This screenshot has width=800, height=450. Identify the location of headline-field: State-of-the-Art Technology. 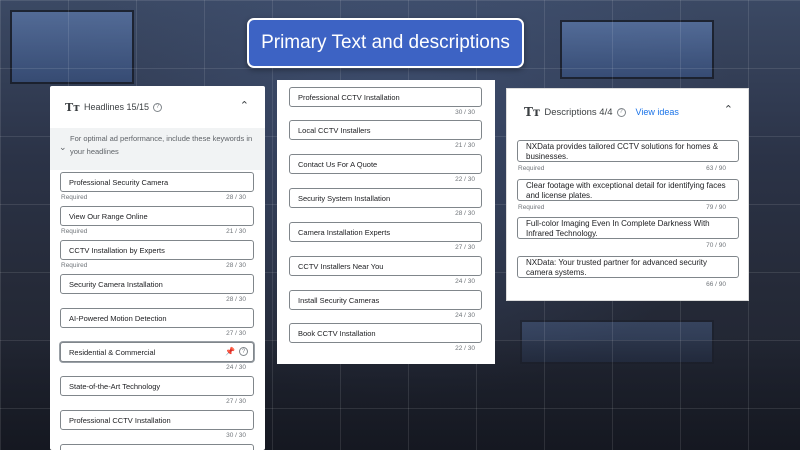
(157, 386).